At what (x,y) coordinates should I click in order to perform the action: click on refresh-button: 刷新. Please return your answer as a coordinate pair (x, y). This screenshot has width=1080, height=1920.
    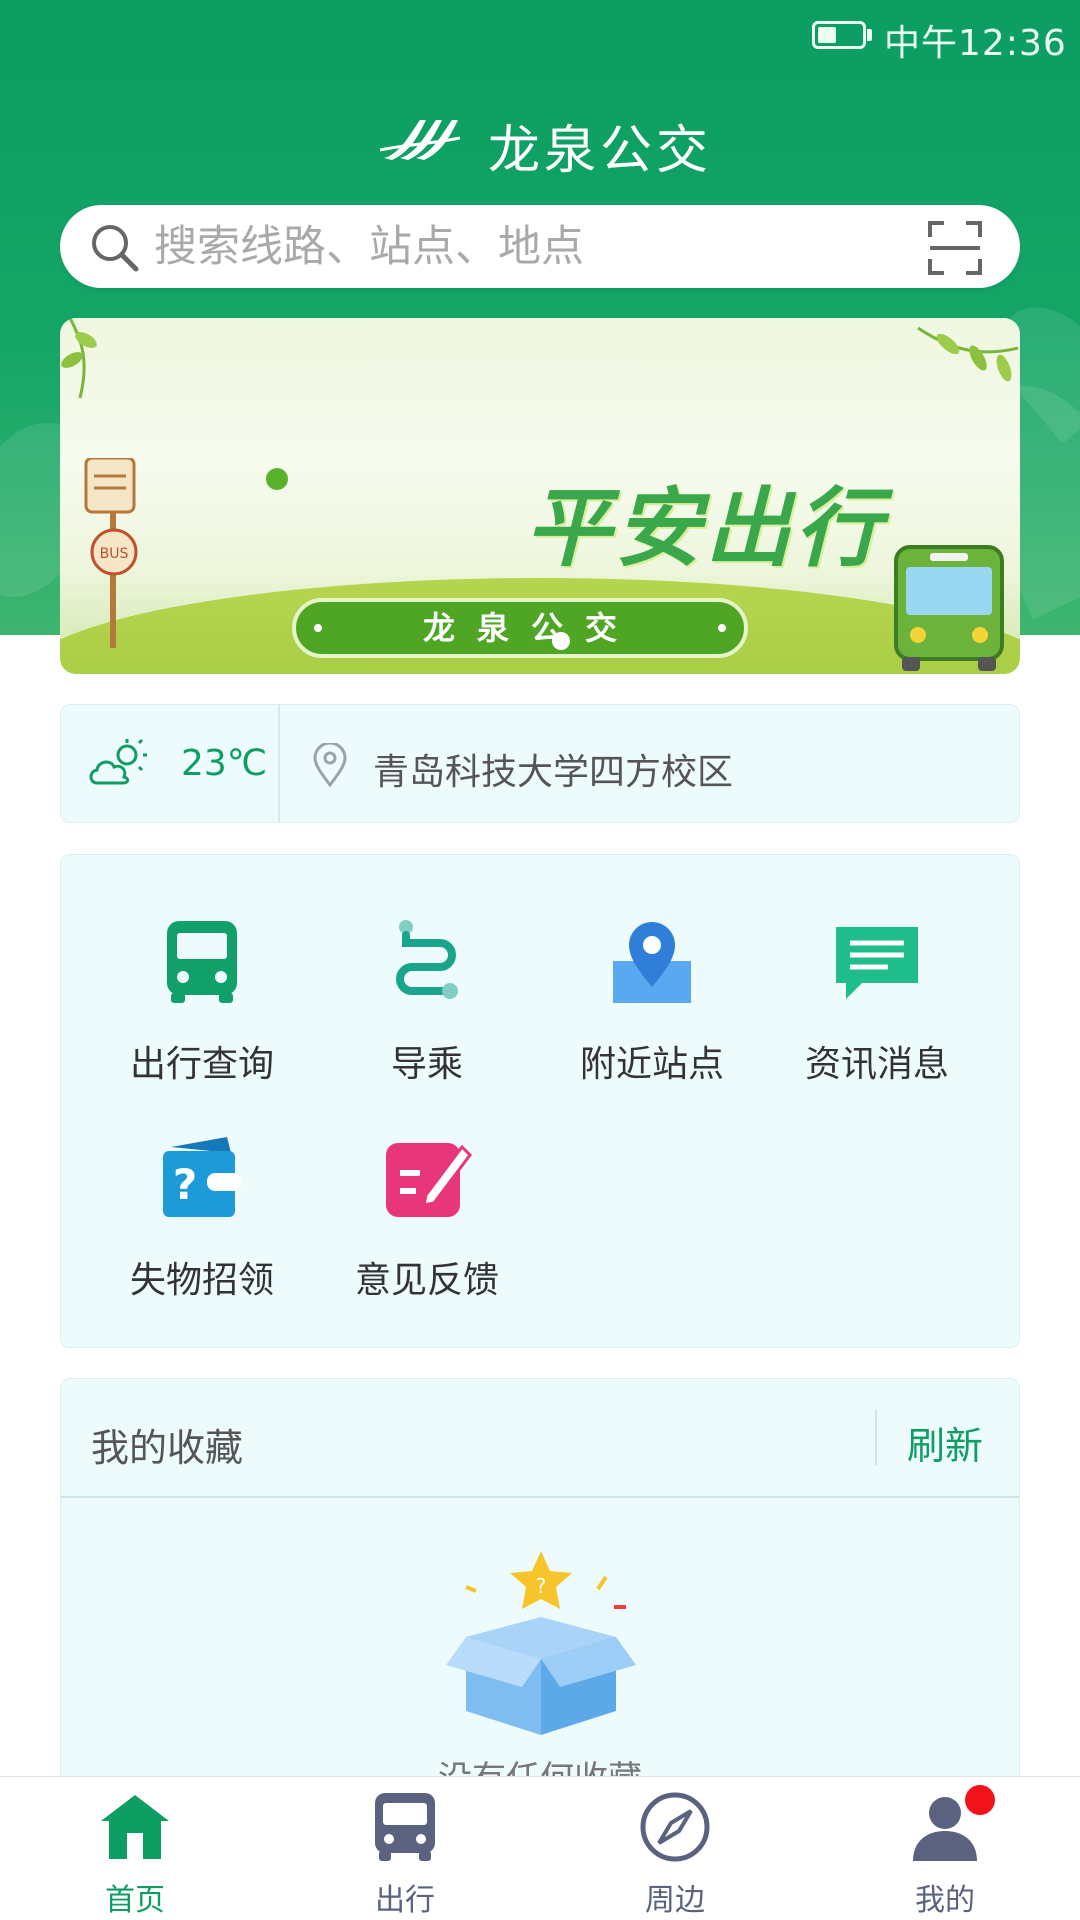
    Looking at the image, I should click on (945, 1442).